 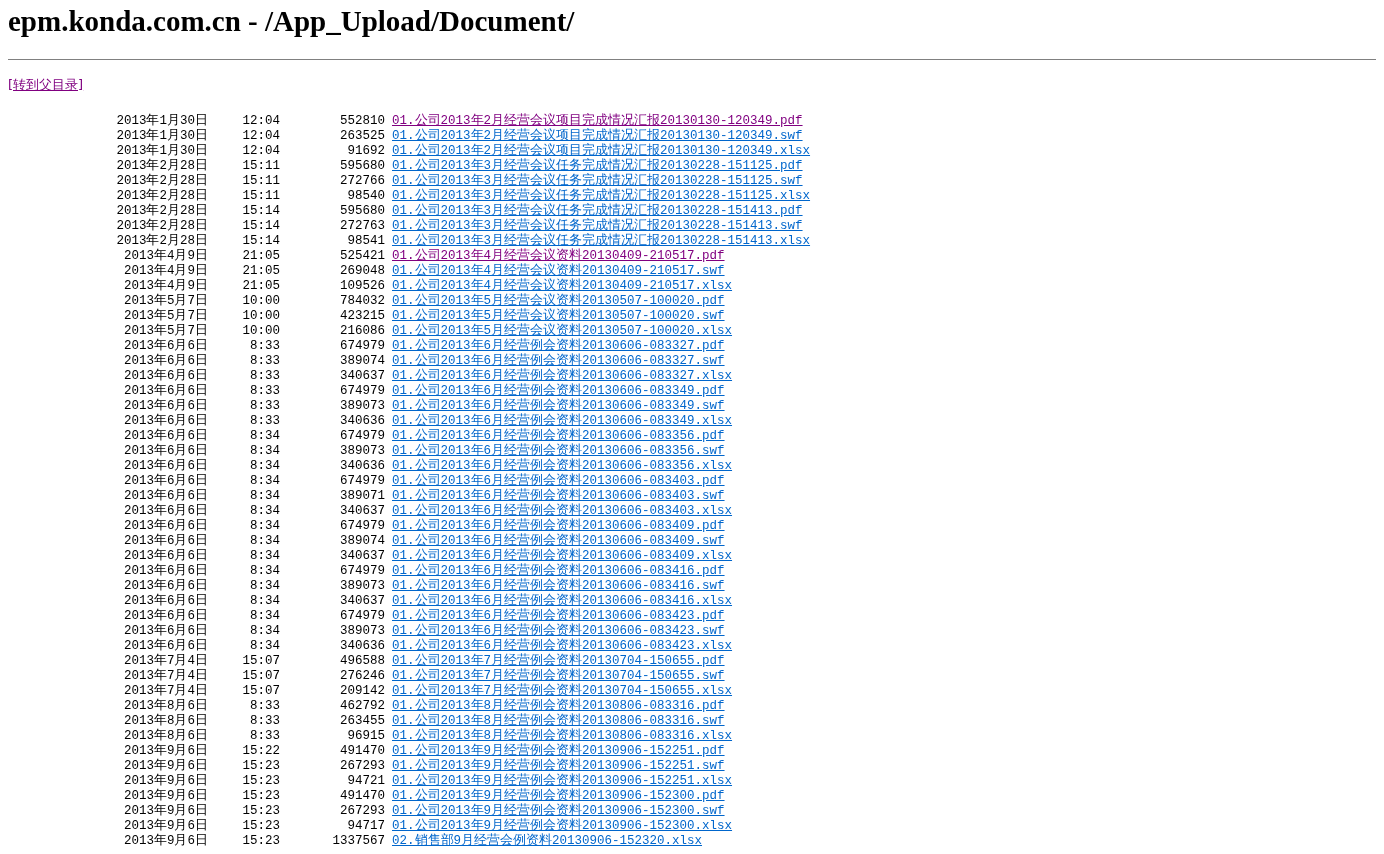 What do you see at coordinates (165, 691) in the screenshot?
I see `file-date: 2013年7月4日` at bounding box center [165, 691].